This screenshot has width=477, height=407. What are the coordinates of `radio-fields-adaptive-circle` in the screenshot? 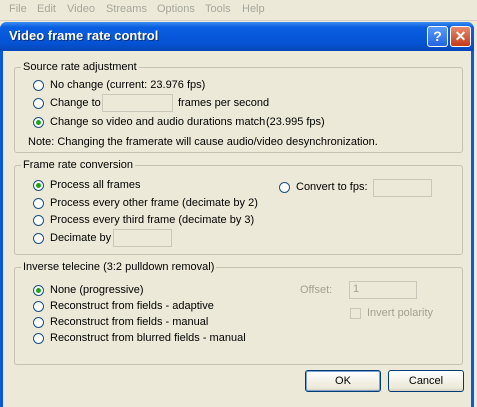 It's located at (38, 306).